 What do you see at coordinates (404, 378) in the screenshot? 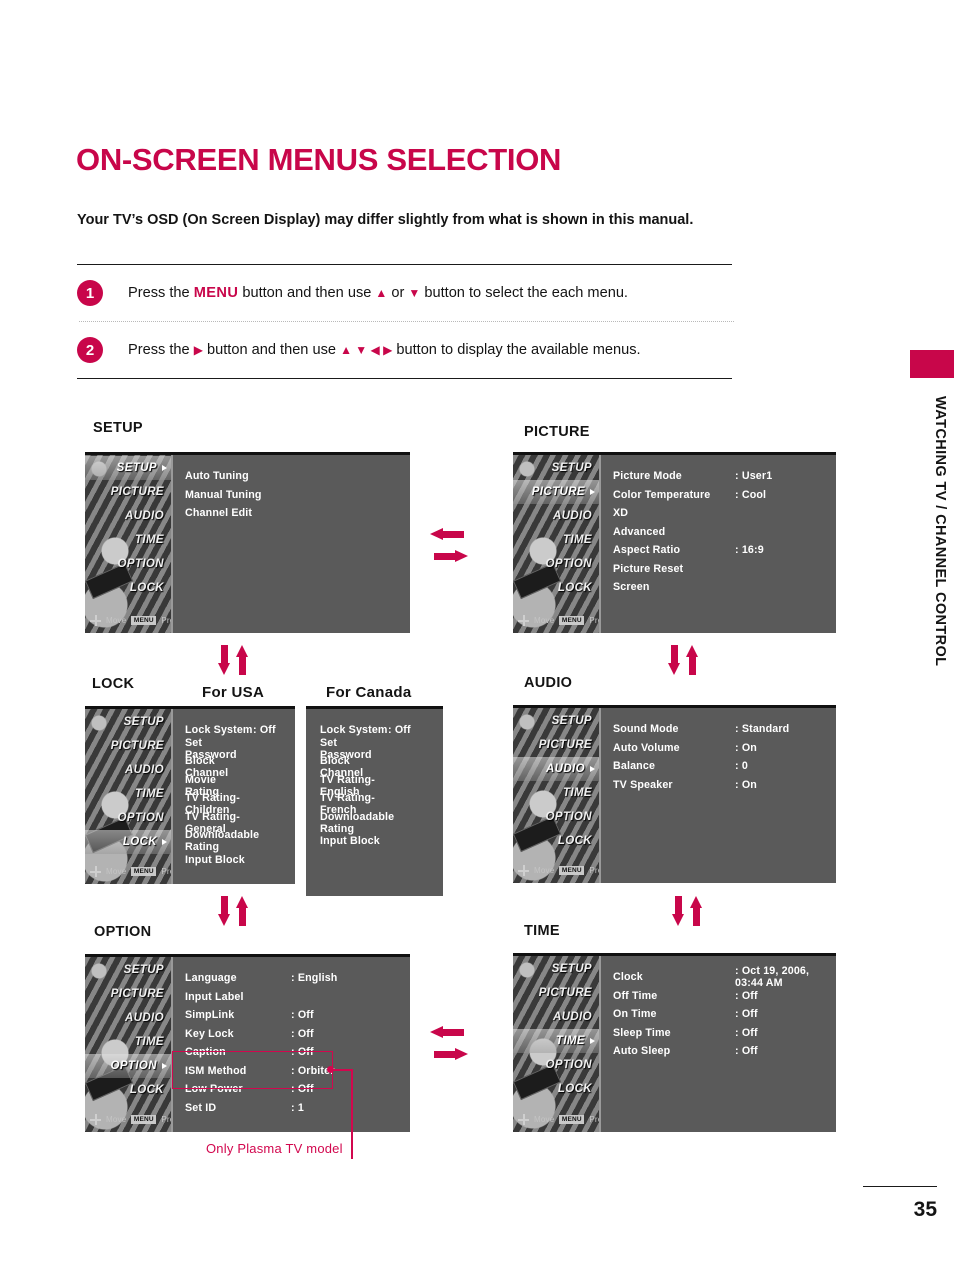
I see `divider-bottom` at bounding box center [404, 378].